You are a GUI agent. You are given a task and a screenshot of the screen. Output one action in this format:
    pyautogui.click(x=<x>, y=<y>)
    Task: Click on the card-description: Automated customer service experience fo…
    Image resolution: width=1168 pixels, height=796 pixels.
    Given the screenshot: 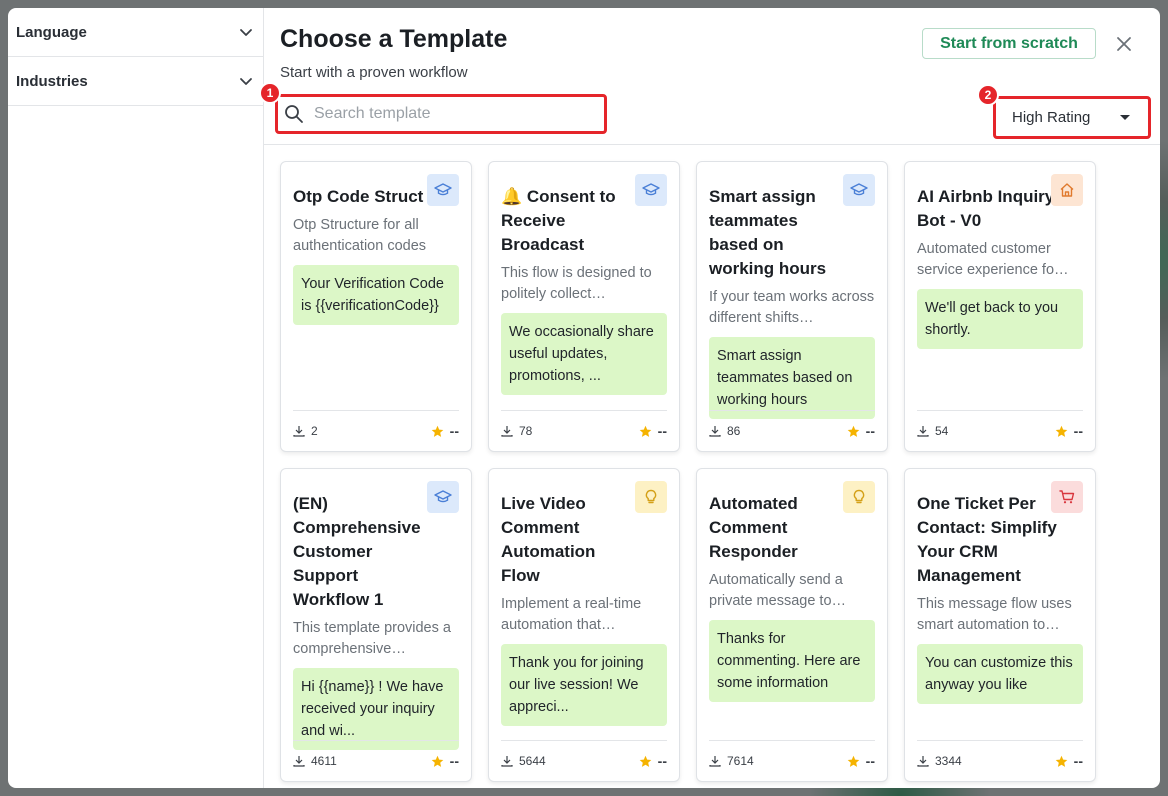 What is the action you would take?
    pyautogui.click(x=993, y=259)
    